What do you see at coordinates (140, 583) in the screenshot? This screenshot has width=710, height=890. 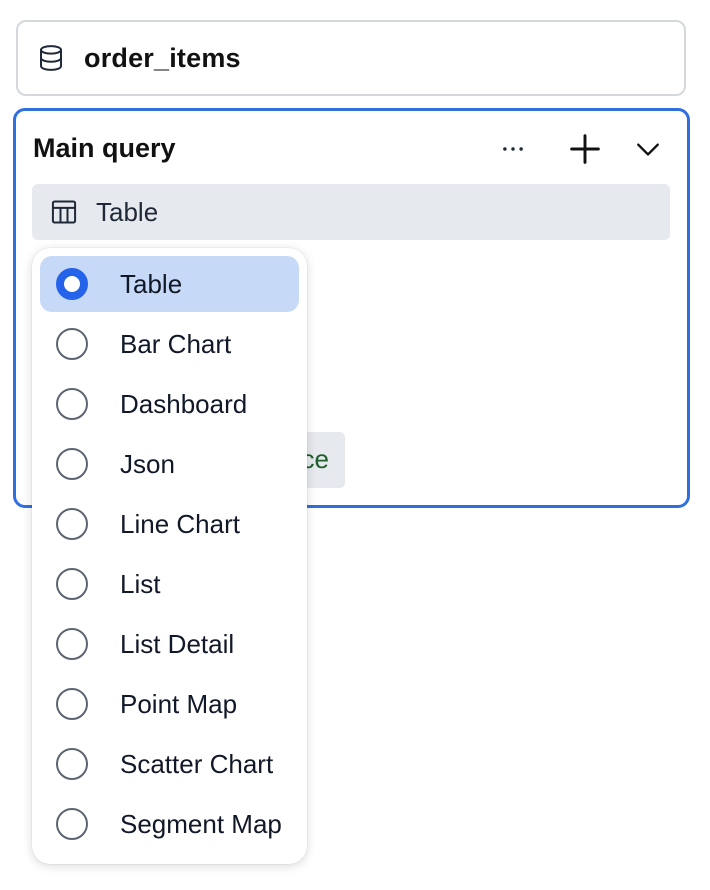 I see `option-label: List` at bounding box center [140, 583].